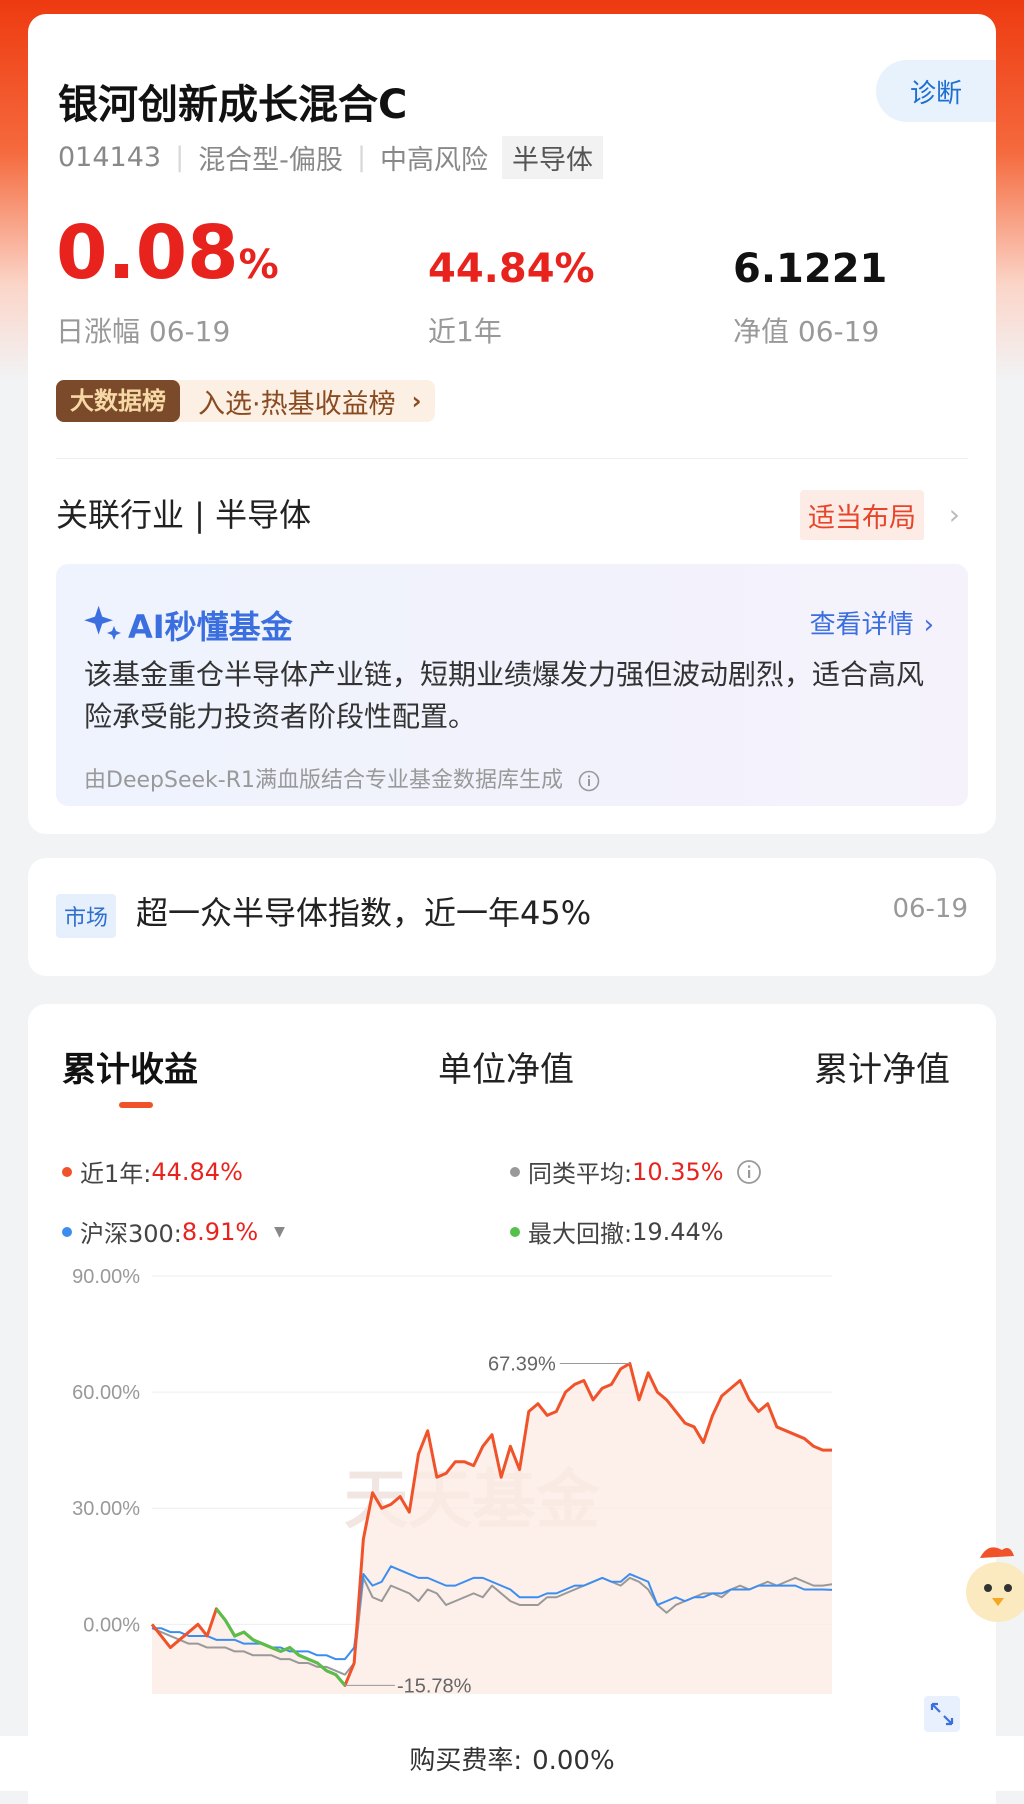 This screenshot has height=1804, width=1024. What do you see at coordinates (297, 404) in the screenshot?
I see `rank-text: 入选·热基收益榜` at bounding box center [297, 404].